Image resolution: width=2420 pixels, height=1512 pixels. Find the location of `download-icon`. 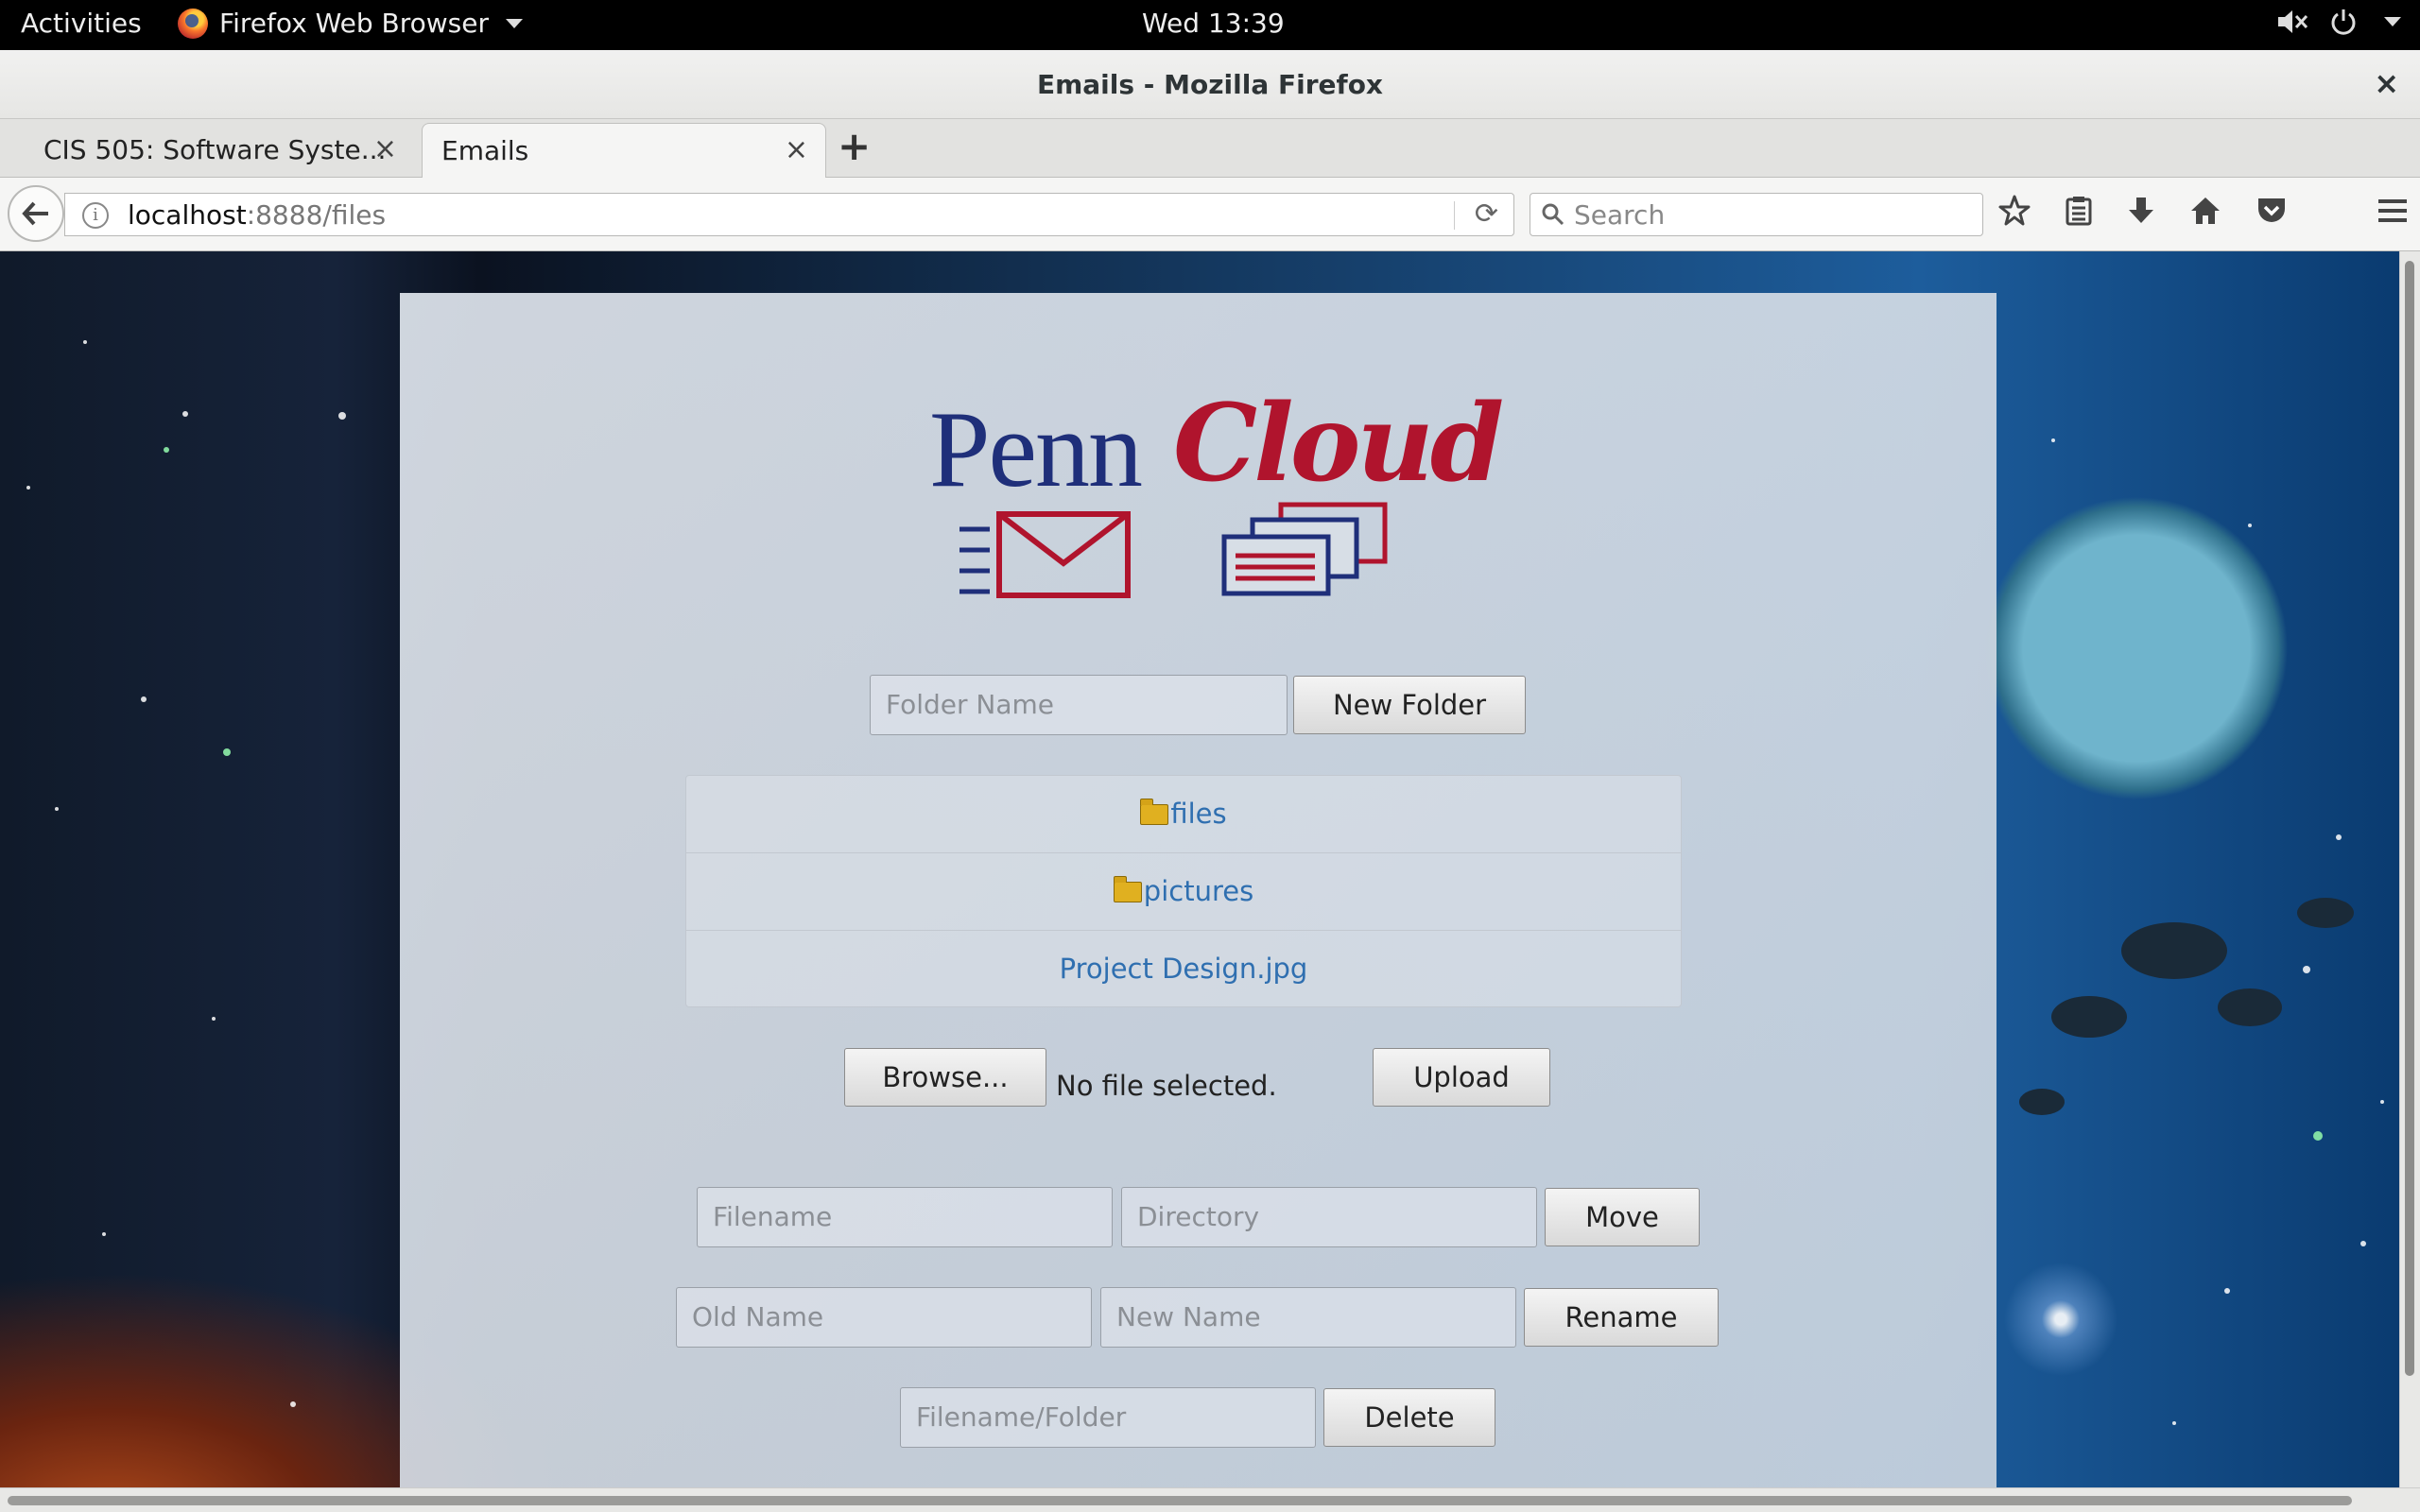

download-icon is located at coordinates (2141, 211).